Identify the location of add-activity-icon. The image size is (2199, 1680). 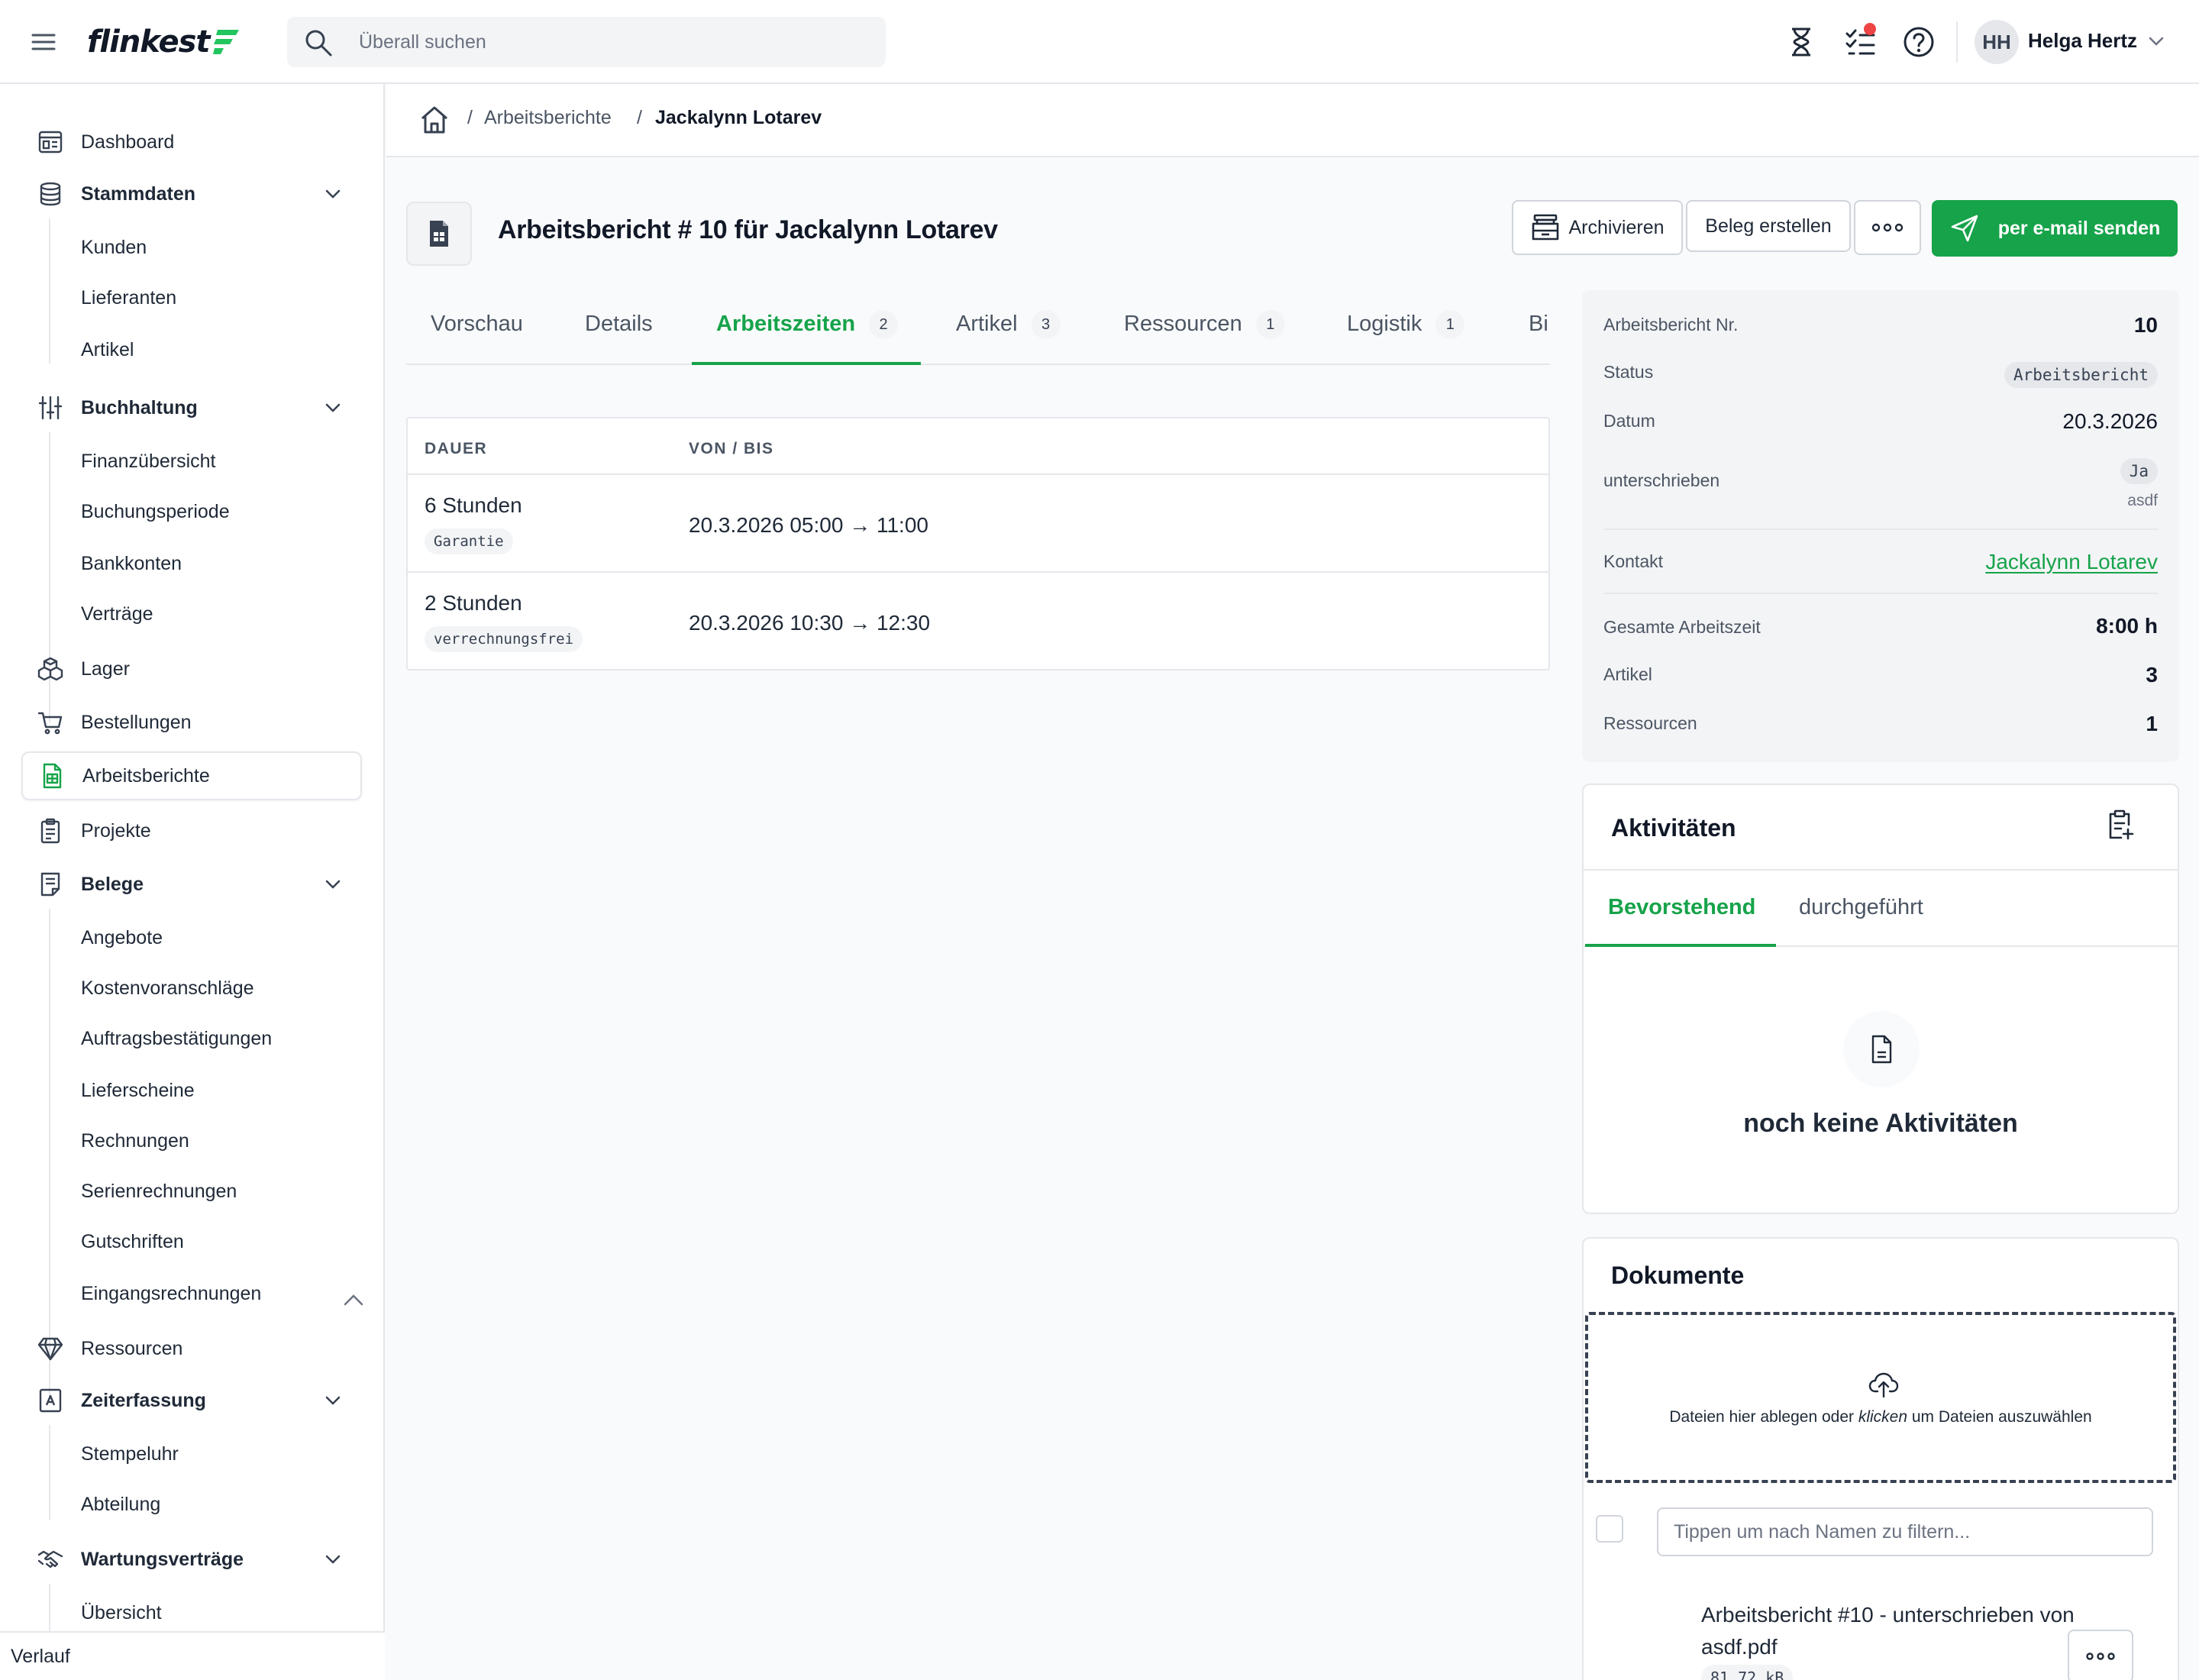
(2119, 825).